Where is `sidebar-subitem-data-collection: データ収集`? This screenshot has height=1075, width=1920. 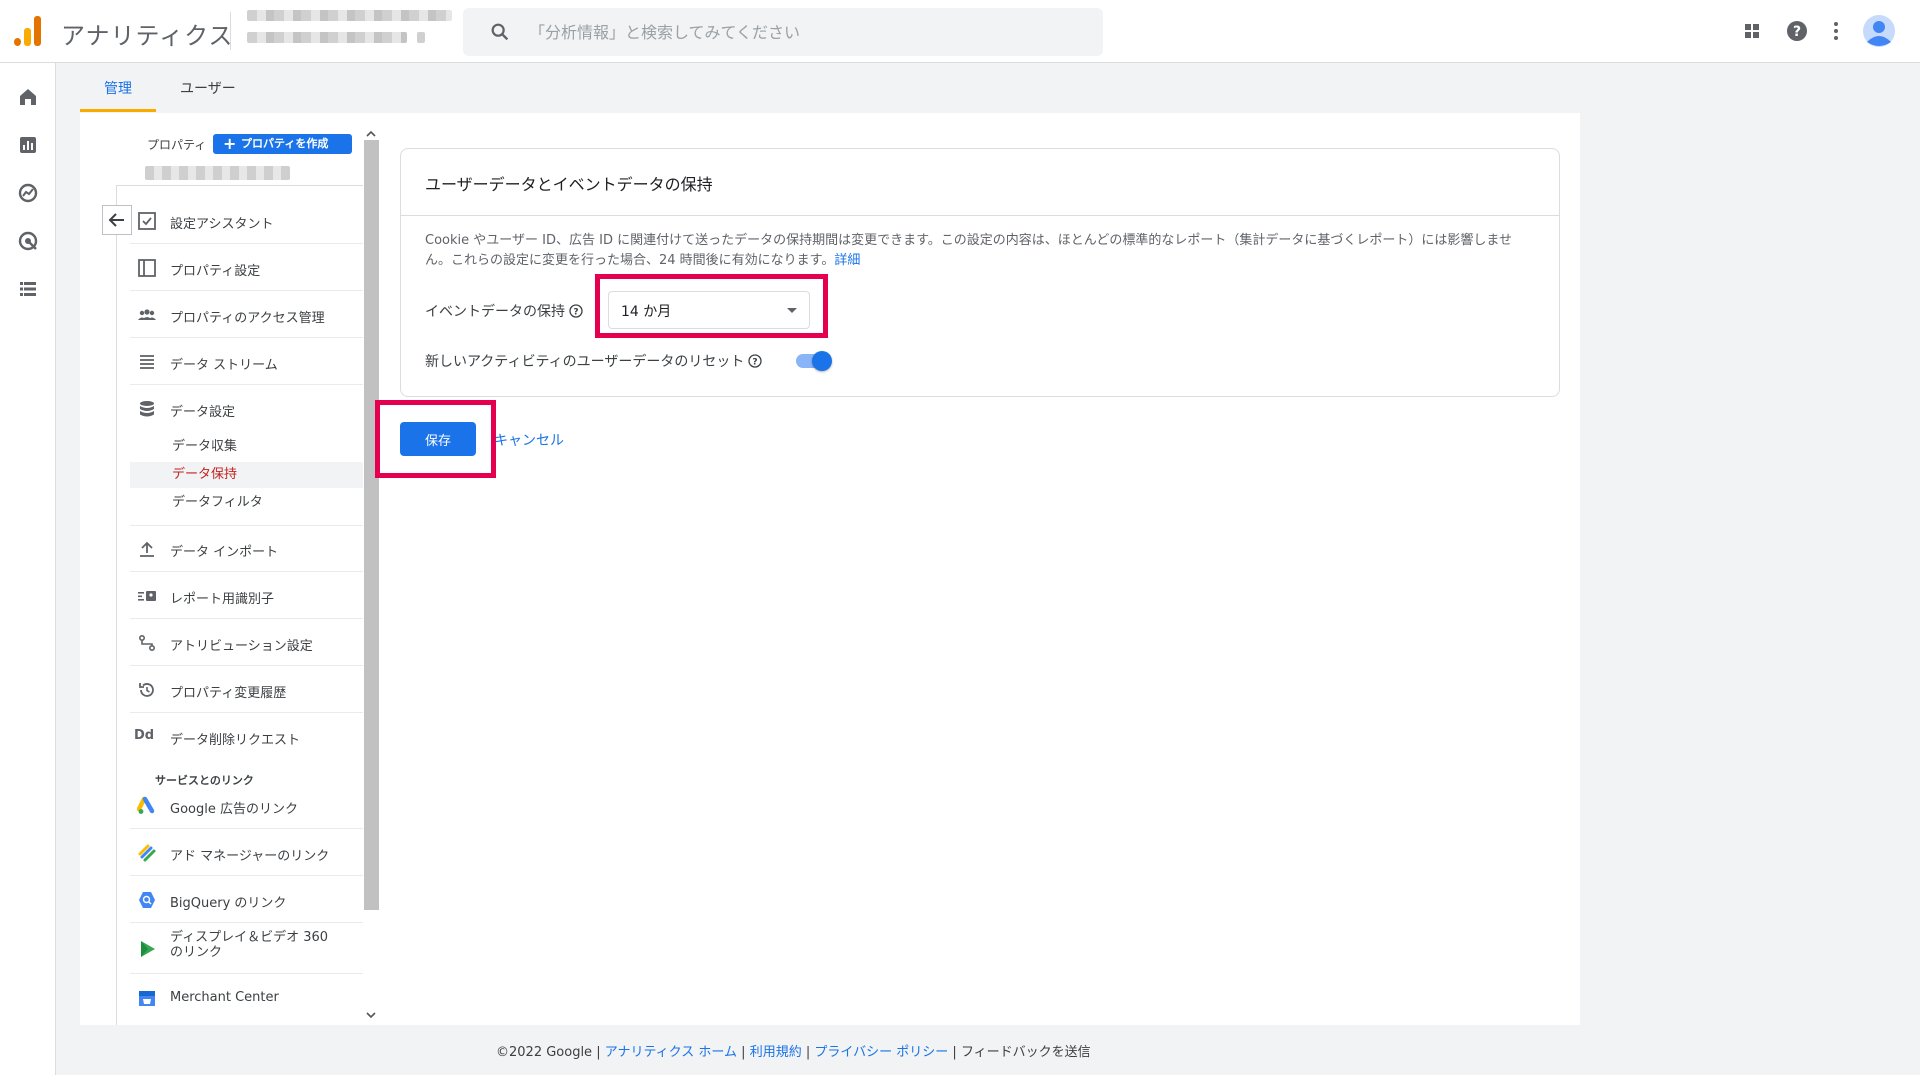 sidebar-subitem-data-collection: データ収集 is located at coordinates (246, 447).